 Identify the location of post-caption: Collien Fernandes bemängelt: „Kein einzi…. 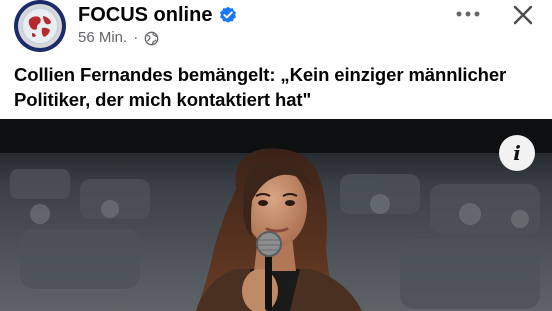
(260, 87).